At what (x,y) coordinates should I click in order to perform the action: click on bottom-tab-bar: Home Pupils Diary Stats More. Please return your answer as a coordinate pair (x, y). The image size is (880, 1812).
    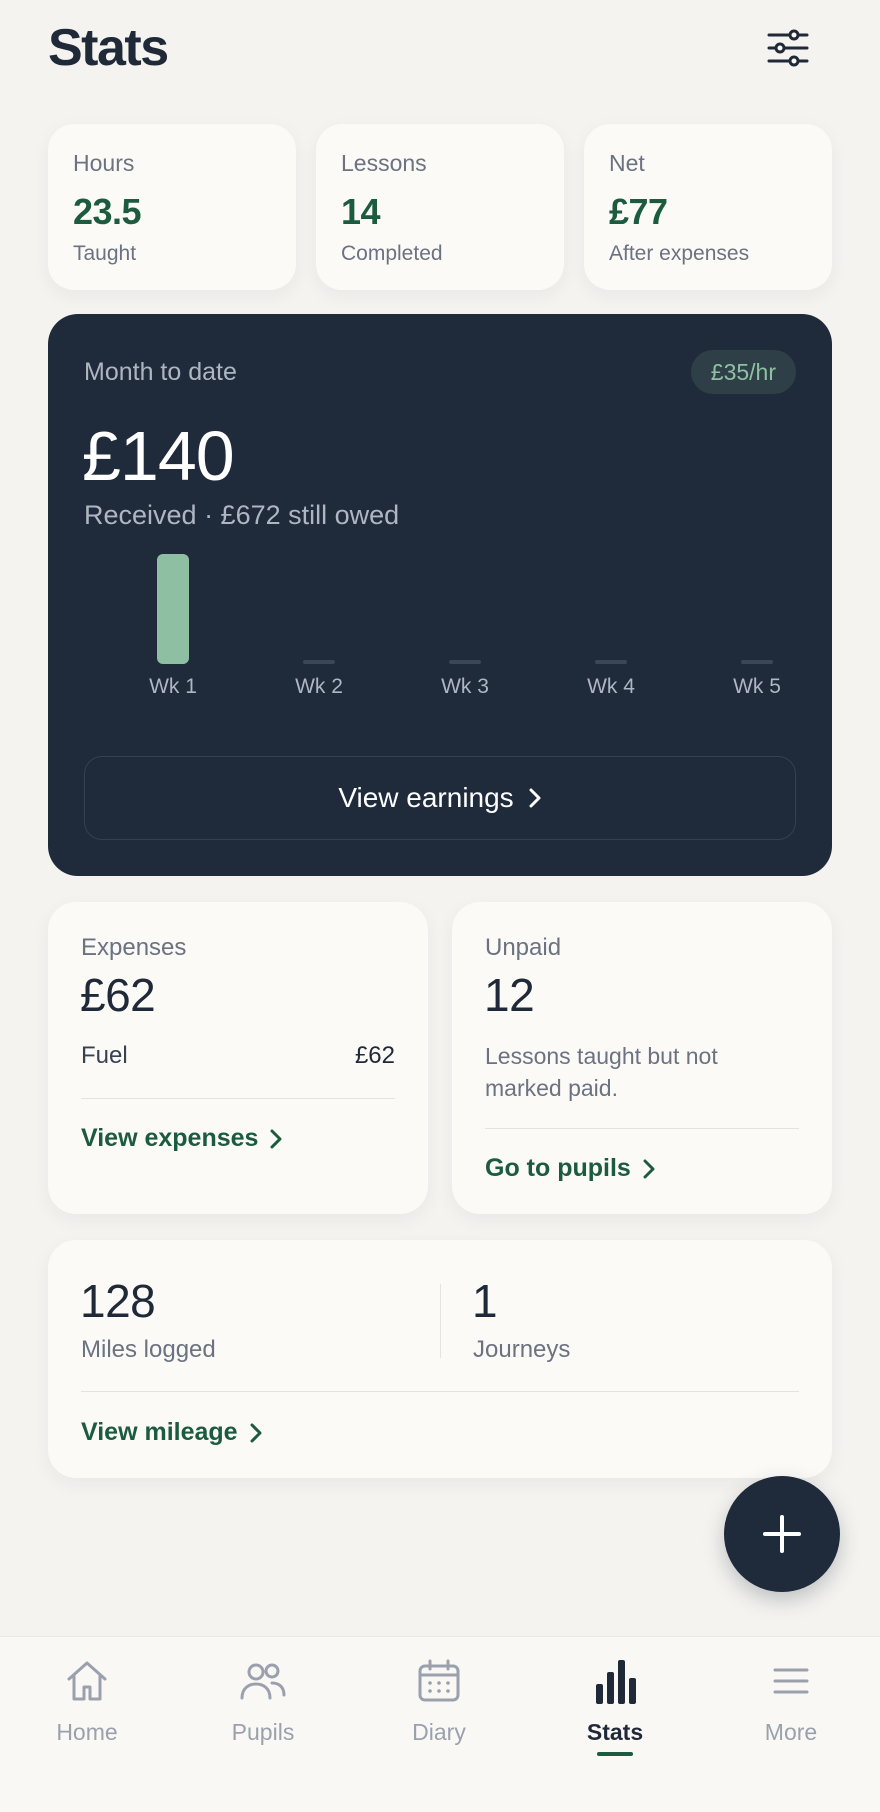
    Looking at the image, I should click on (440, 1724).